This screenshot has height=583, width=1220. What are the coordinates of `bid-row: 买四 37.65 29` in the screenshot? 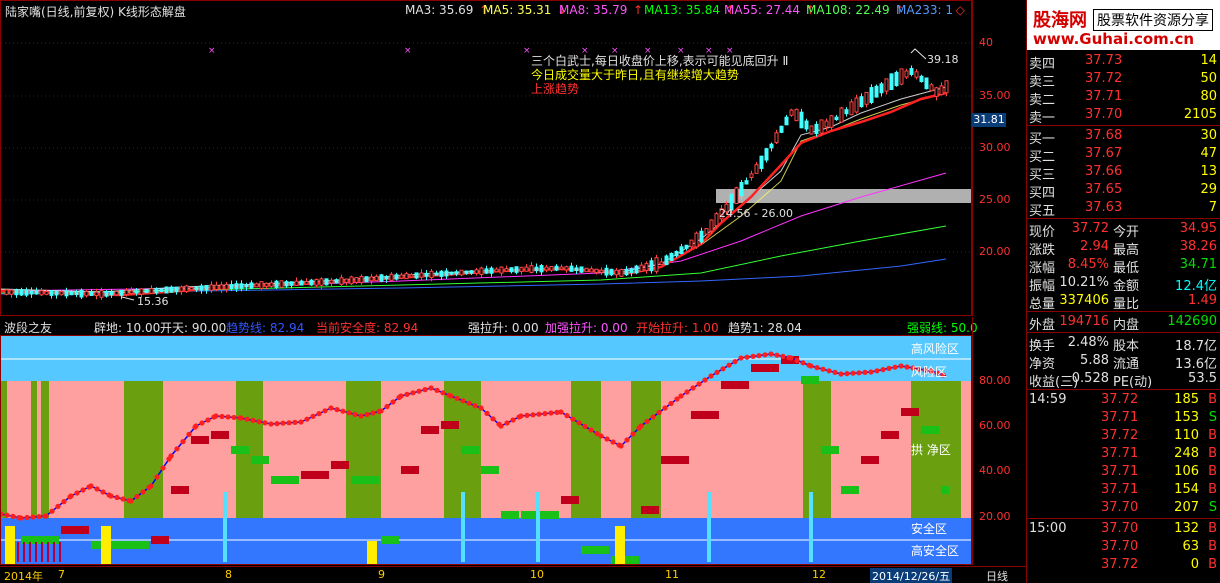 It's located at (1123, 191).